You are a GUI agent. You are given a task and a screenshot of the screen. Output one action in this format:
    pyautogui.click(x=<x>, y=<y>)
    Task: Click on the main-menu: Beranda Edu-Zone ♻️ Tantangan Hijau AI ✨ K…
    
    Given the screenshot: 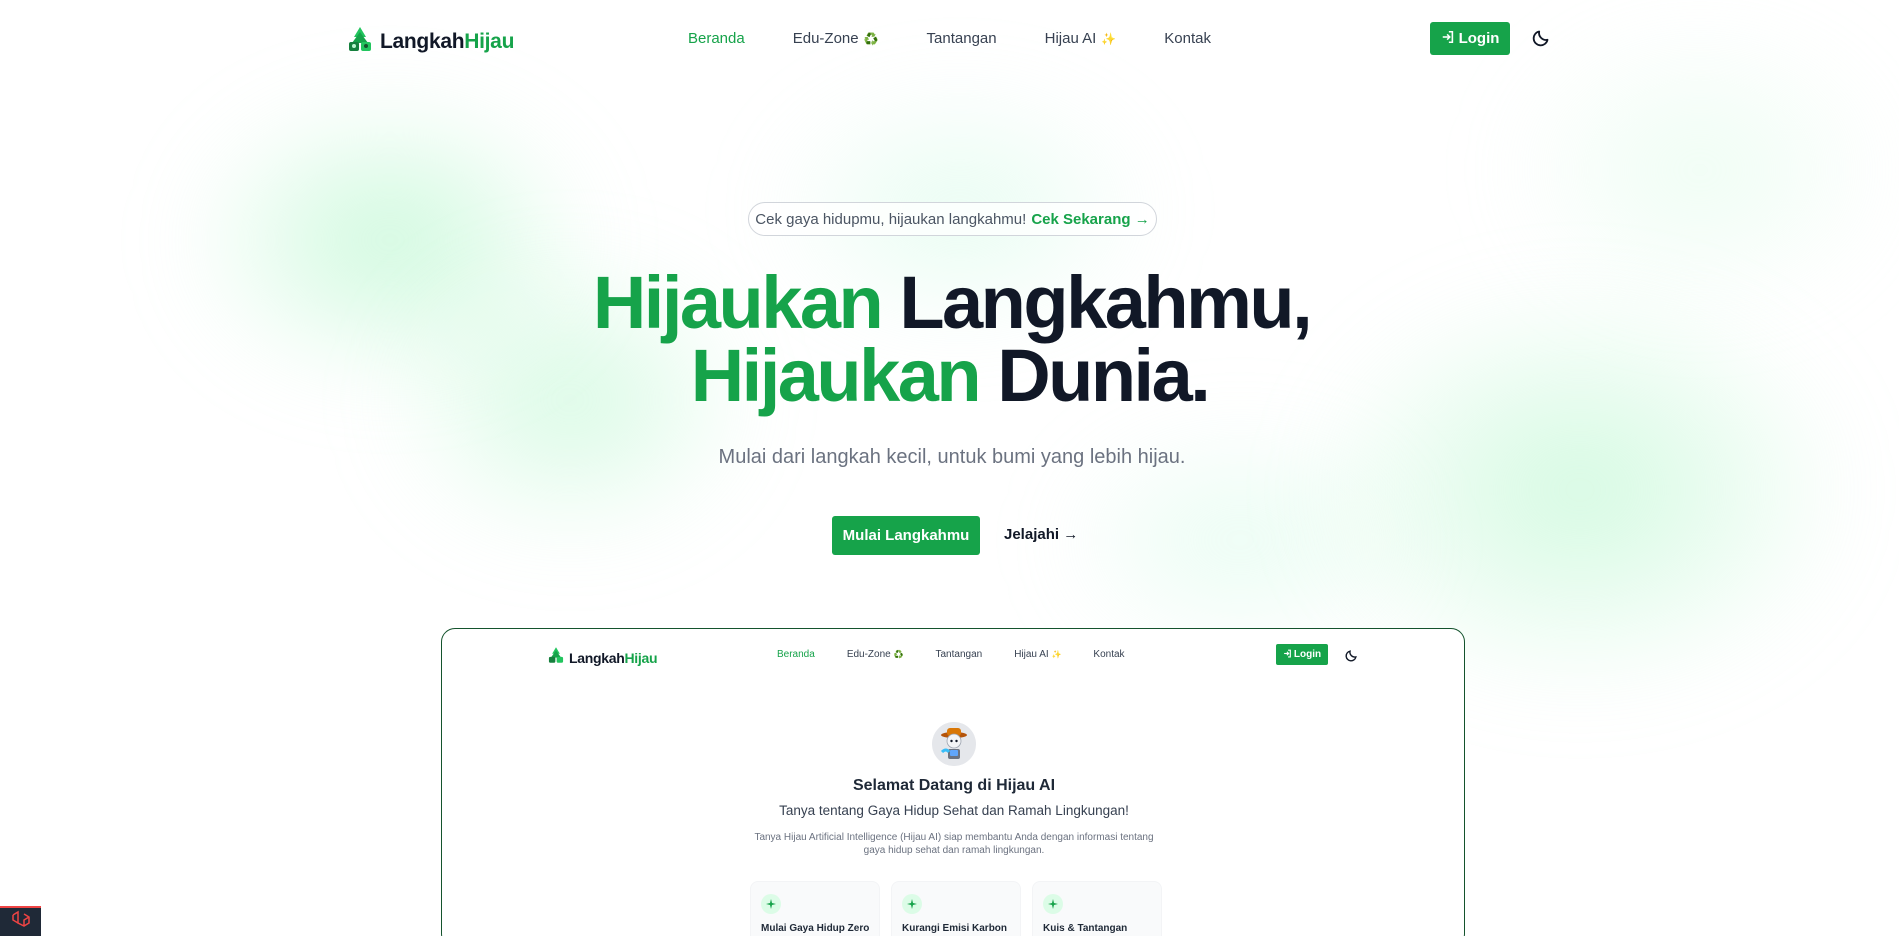 What is the action you would take?
    pyautogui.click(x=949, y=38)
    